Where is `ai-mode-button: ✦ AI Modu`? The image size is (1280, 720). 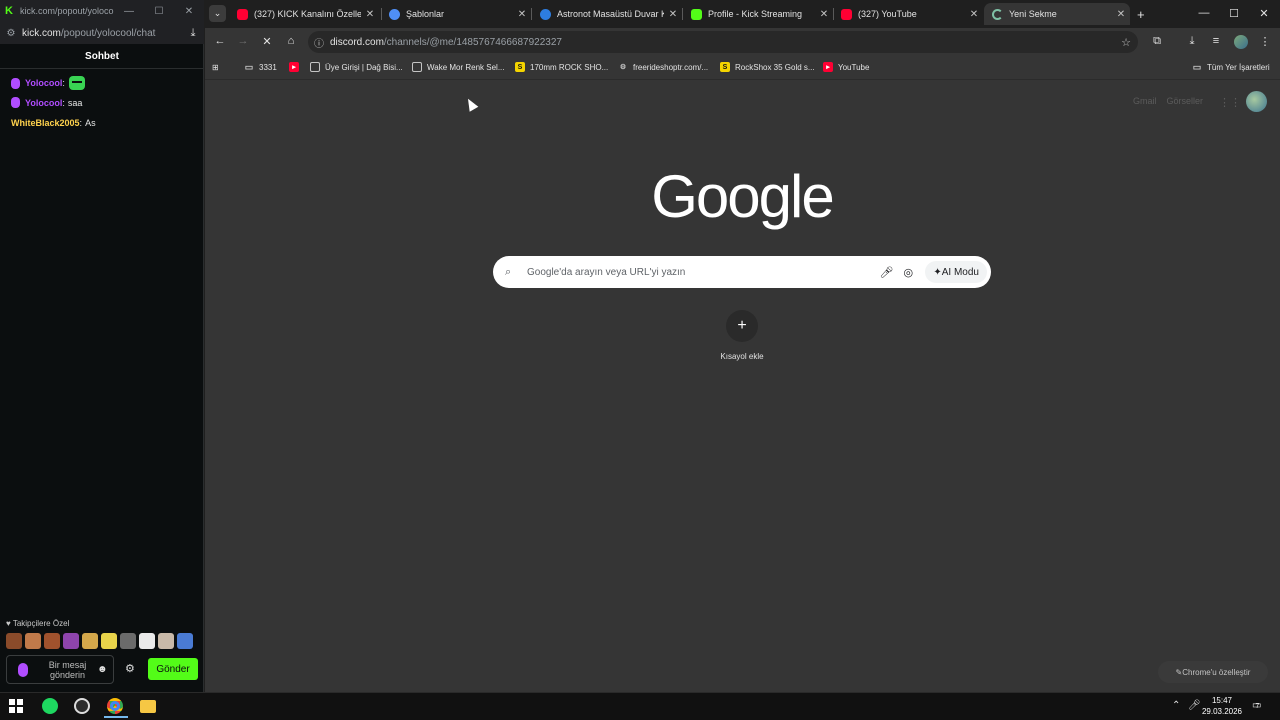 ai-mode-button: ✦ AI Modu is located at coordinates (956, 272).